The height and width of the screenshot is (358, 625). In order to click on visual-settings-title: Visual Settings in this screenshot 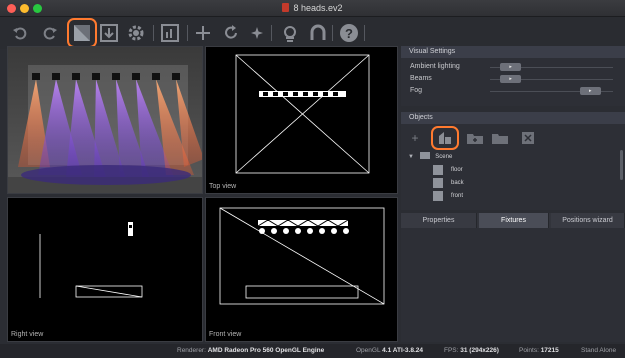, I will do `click(513, 52)`.